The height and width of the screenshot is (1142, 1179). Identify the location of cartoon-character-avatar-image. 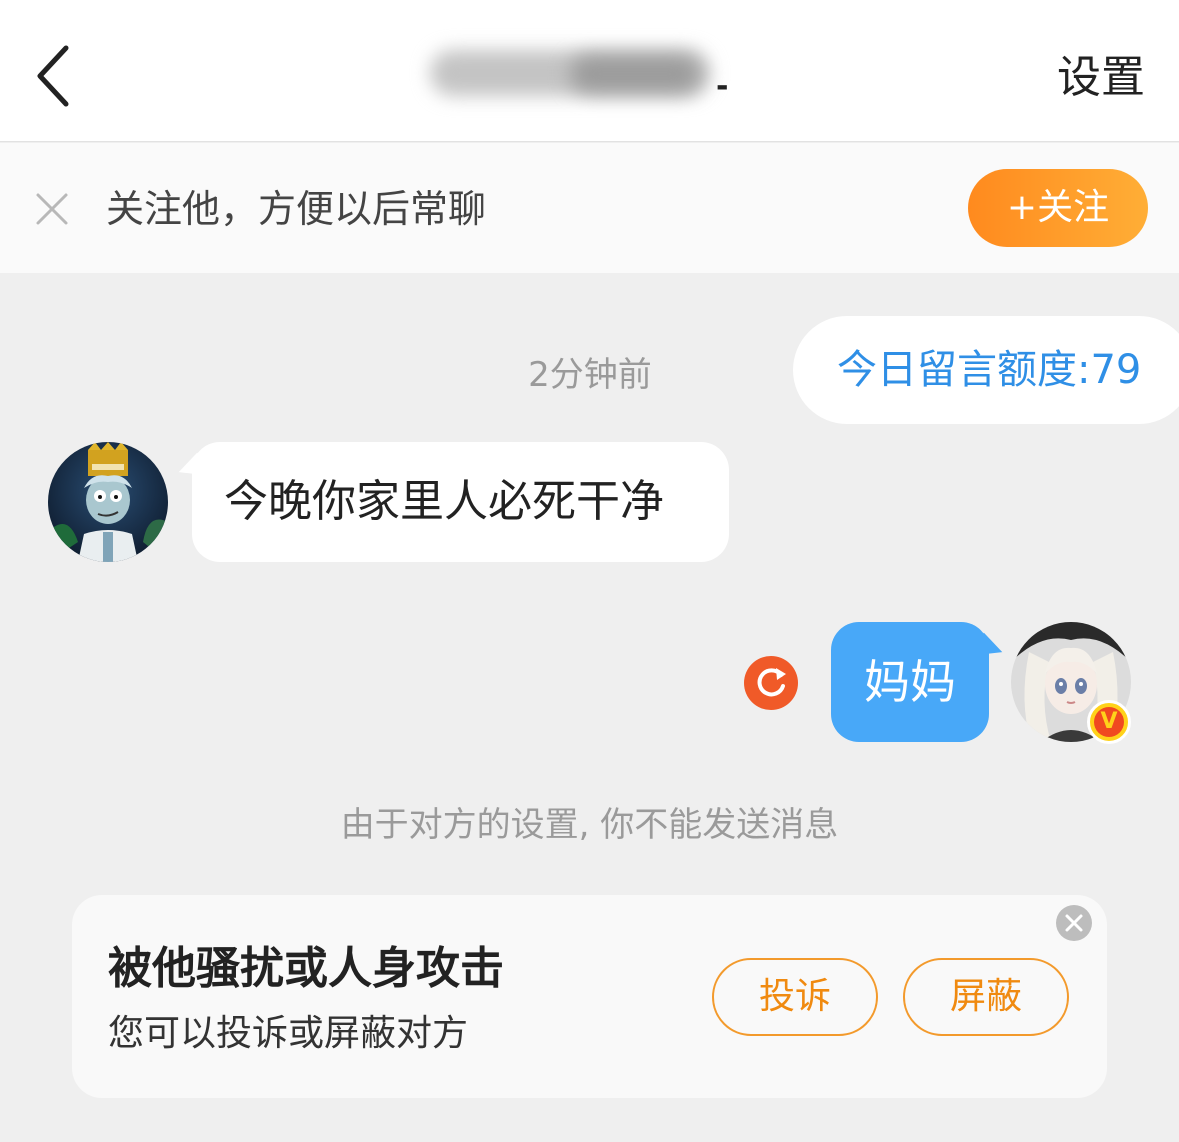
(108, 502).